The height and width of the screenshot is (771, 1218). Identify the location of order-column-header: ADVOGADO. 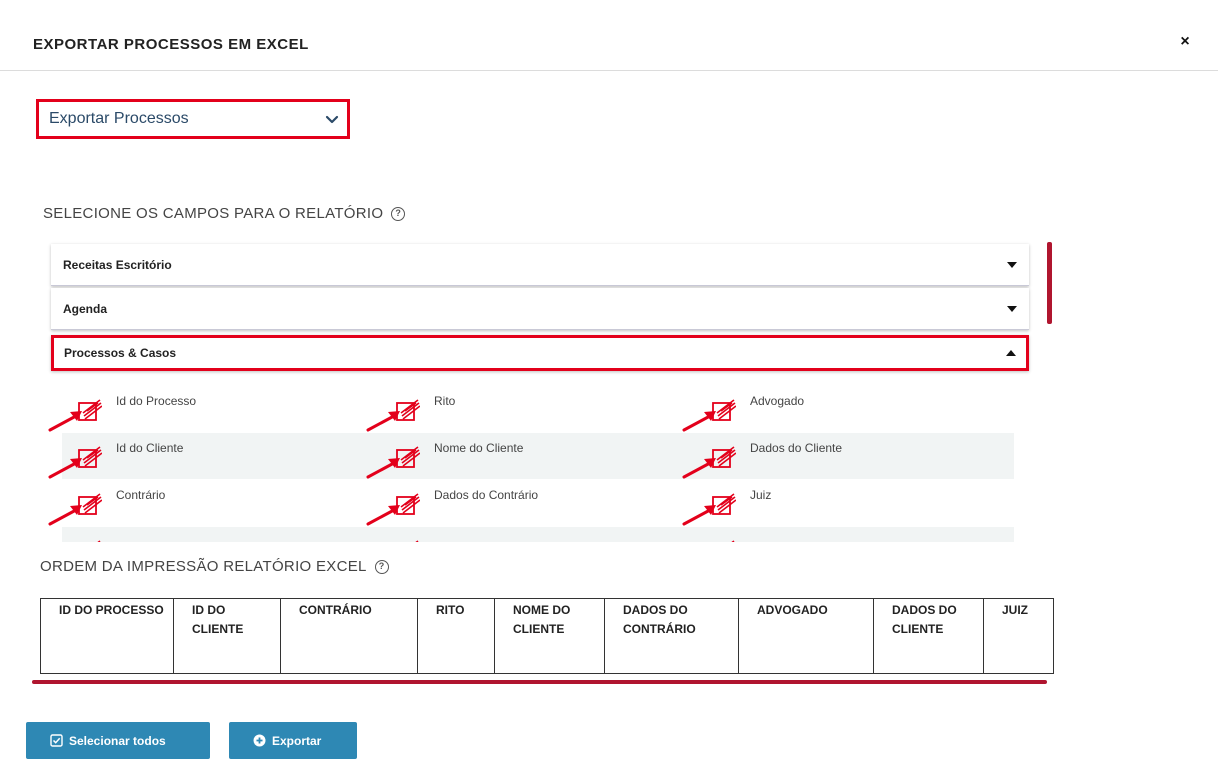
(806, 636).